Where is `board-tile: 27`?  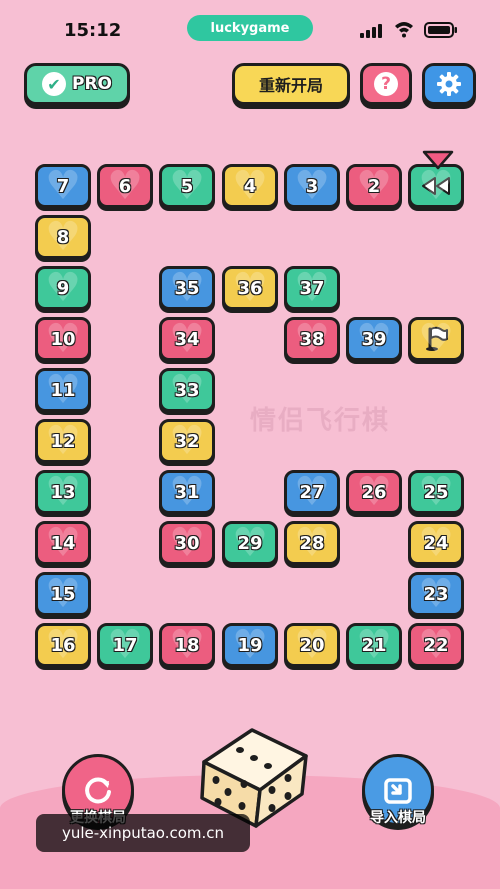 board-tile: 27 is located at coordinates (312, 492).